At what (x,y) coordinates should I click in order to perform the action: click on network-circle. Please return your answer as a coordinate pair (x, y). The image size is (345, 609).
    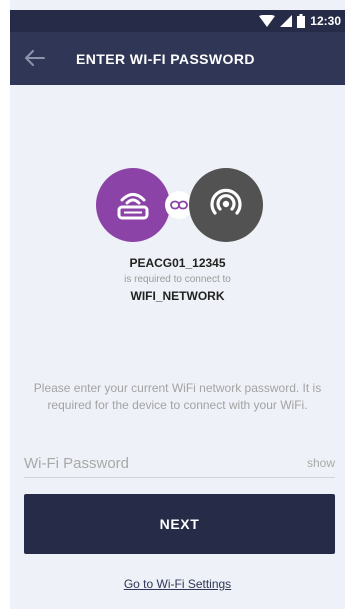
    Looking at the image, I should click on (226, 205).